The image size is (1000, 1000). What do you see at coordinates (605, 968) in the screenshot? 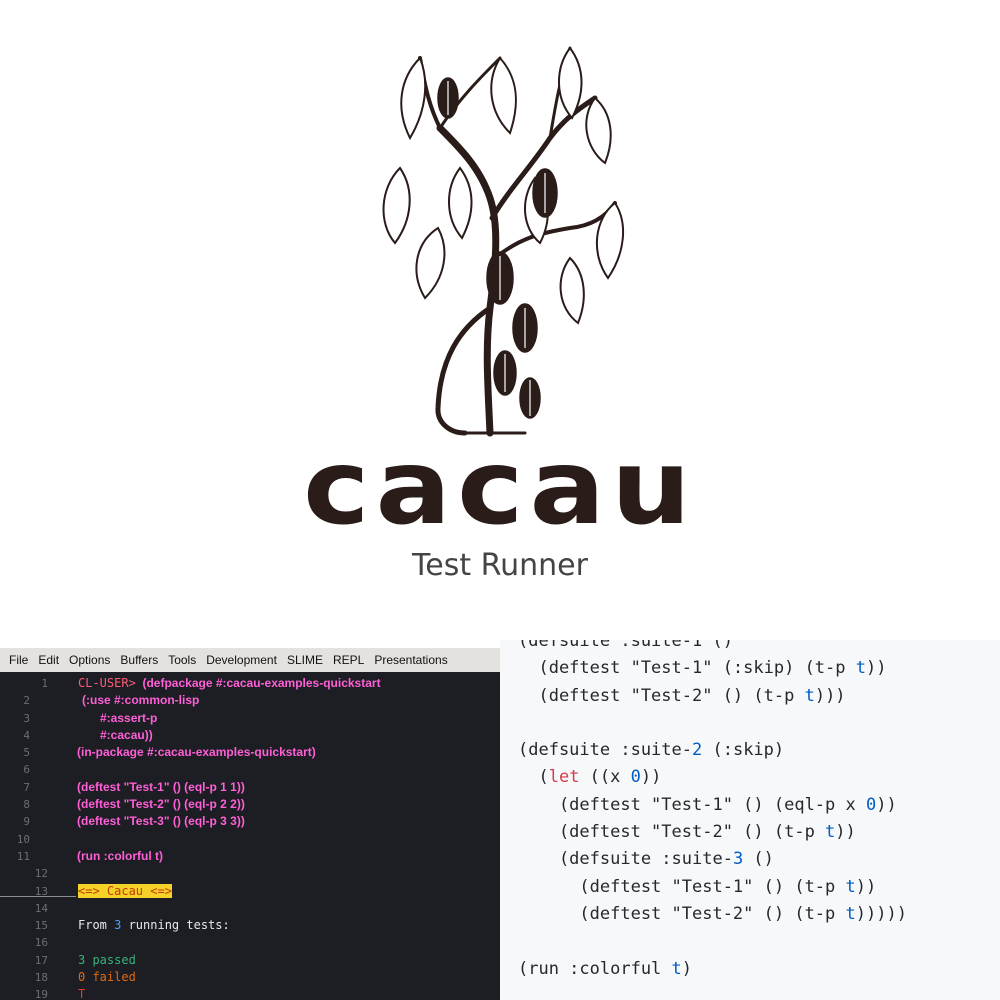
I see `snippet-line: (run :colorful t)` at bounding box center [605, 968].